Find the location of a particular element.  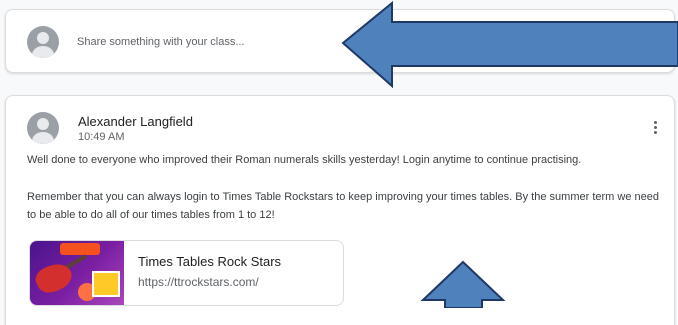

annotation-arrow-pointing-left is located at coordinates (509, 44).